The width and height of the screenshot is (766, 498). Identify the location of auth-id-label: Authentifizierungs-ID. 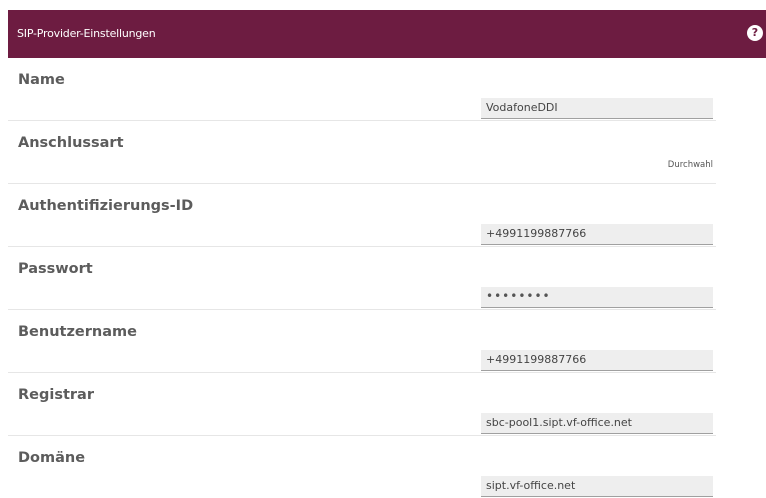
(106, 206).